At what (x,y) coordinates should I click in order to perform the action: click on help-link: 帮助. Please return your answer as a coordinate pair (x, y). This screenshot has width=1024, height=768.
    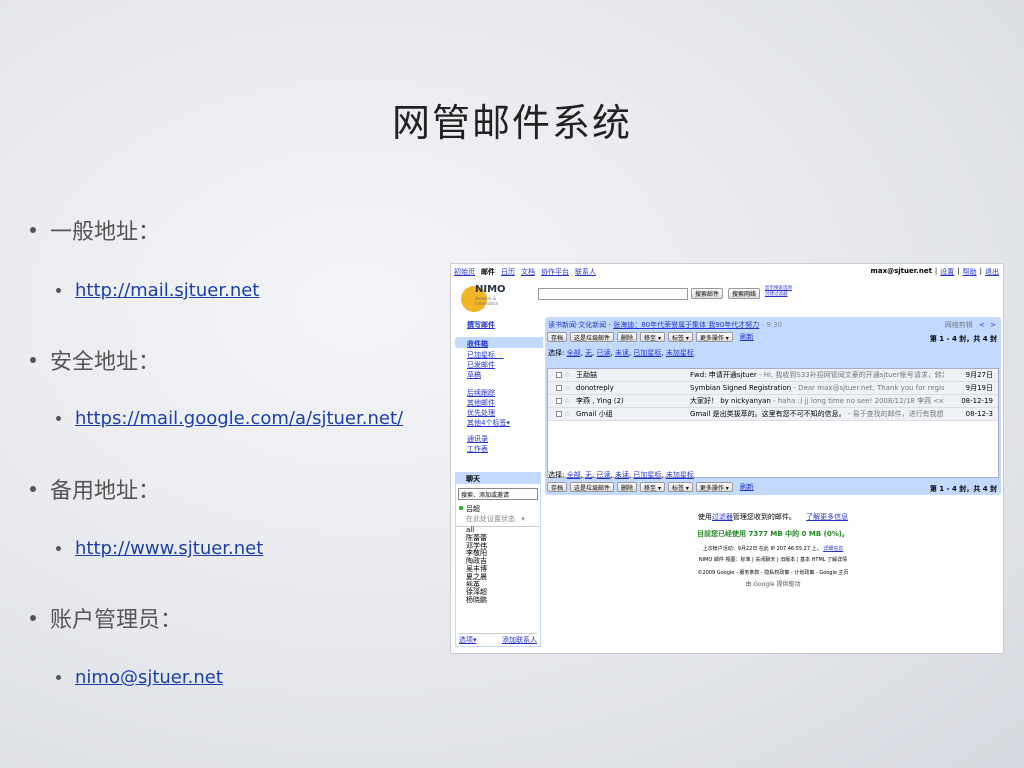
    Looking at the image, I should click on (970, 272).